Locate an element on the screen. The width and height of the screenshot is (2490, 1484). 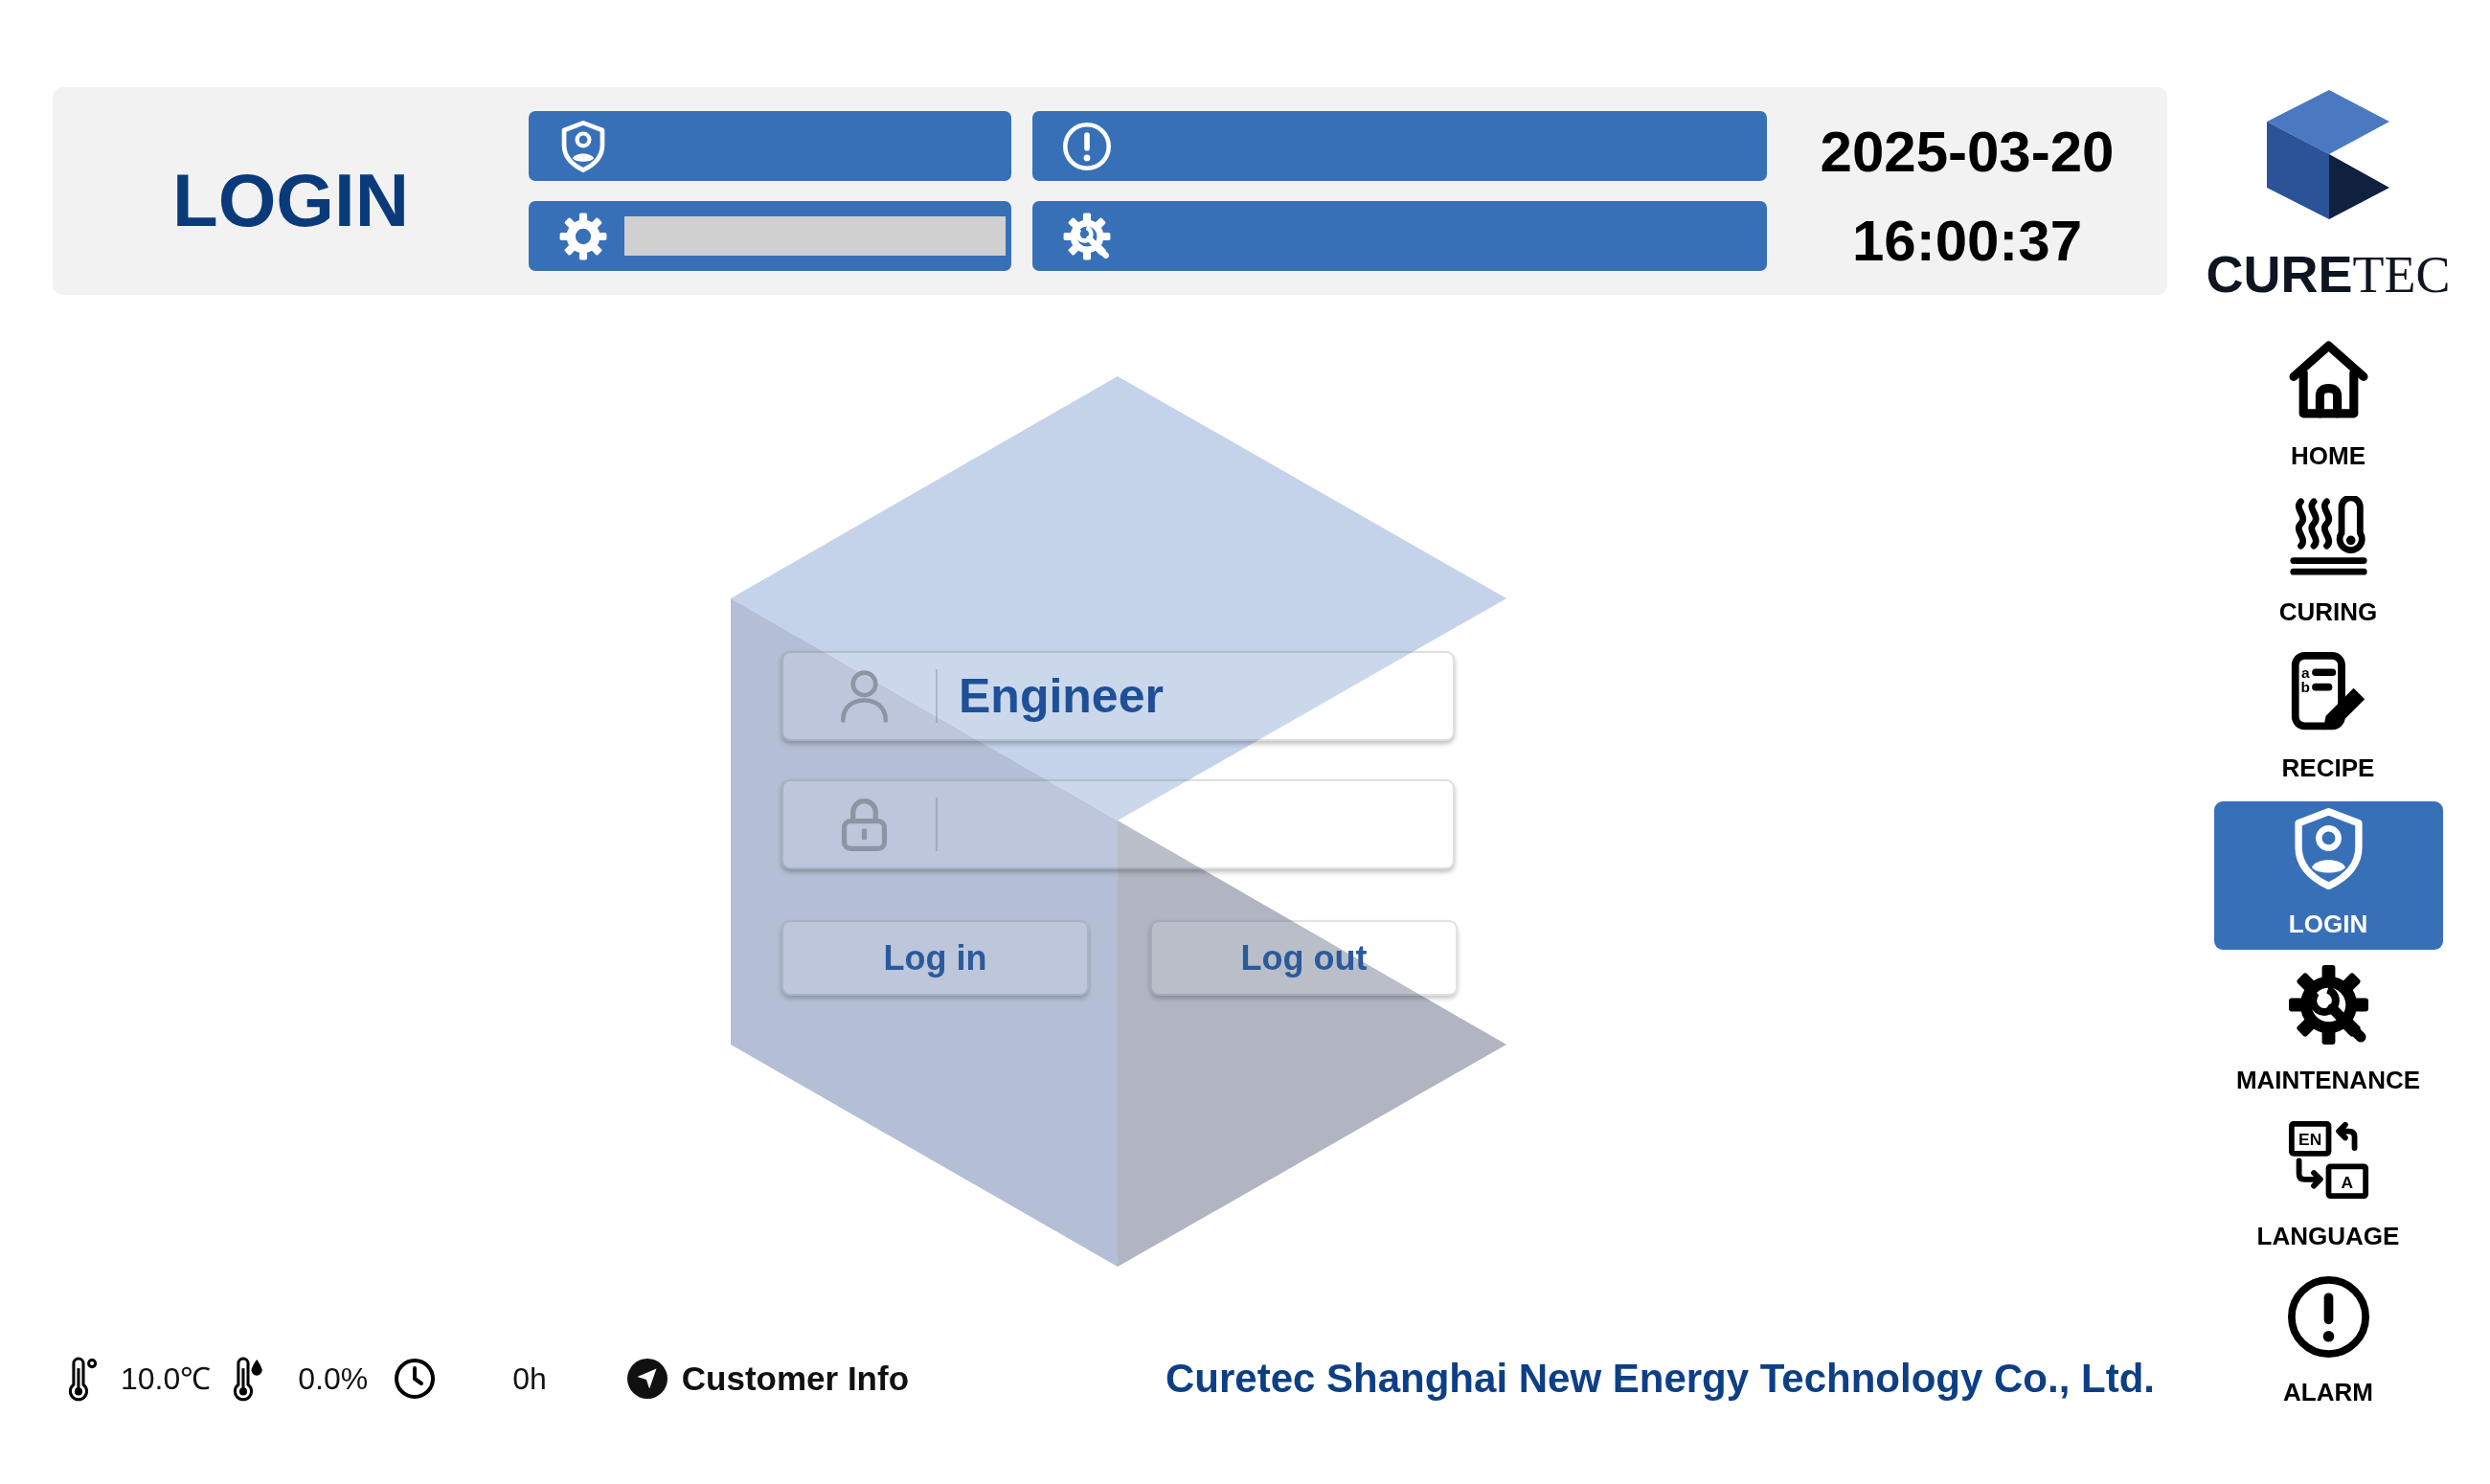
lock-icon is located at coordinates (865, 824).